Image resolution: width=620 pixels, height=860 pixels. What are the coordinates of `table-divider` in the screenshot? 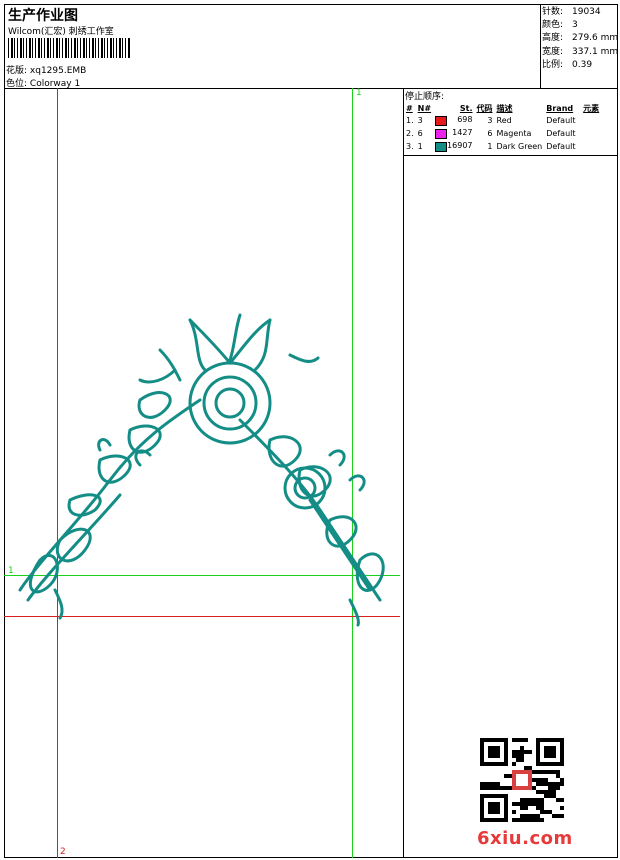 It's located at (510, 155).